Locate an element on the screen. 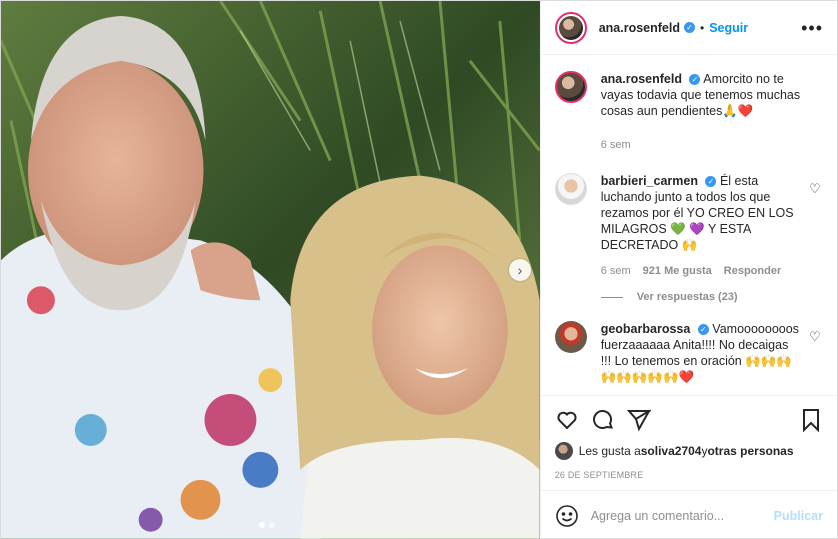  post-header: ana.rosenfeld ✓ • Seguir ••• is located at coordinates (688, 28).